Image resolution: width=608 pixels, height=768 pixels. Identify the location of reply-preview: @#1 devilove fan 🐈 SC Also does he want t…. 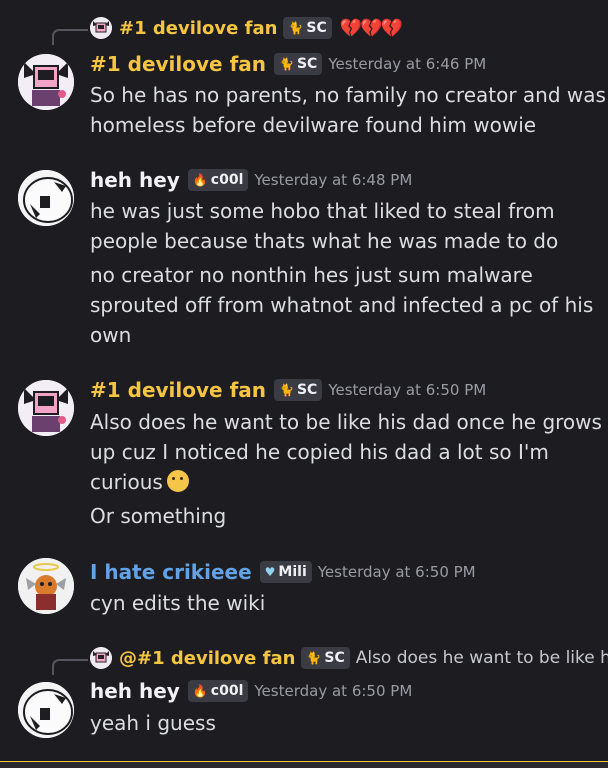
(349, 658).